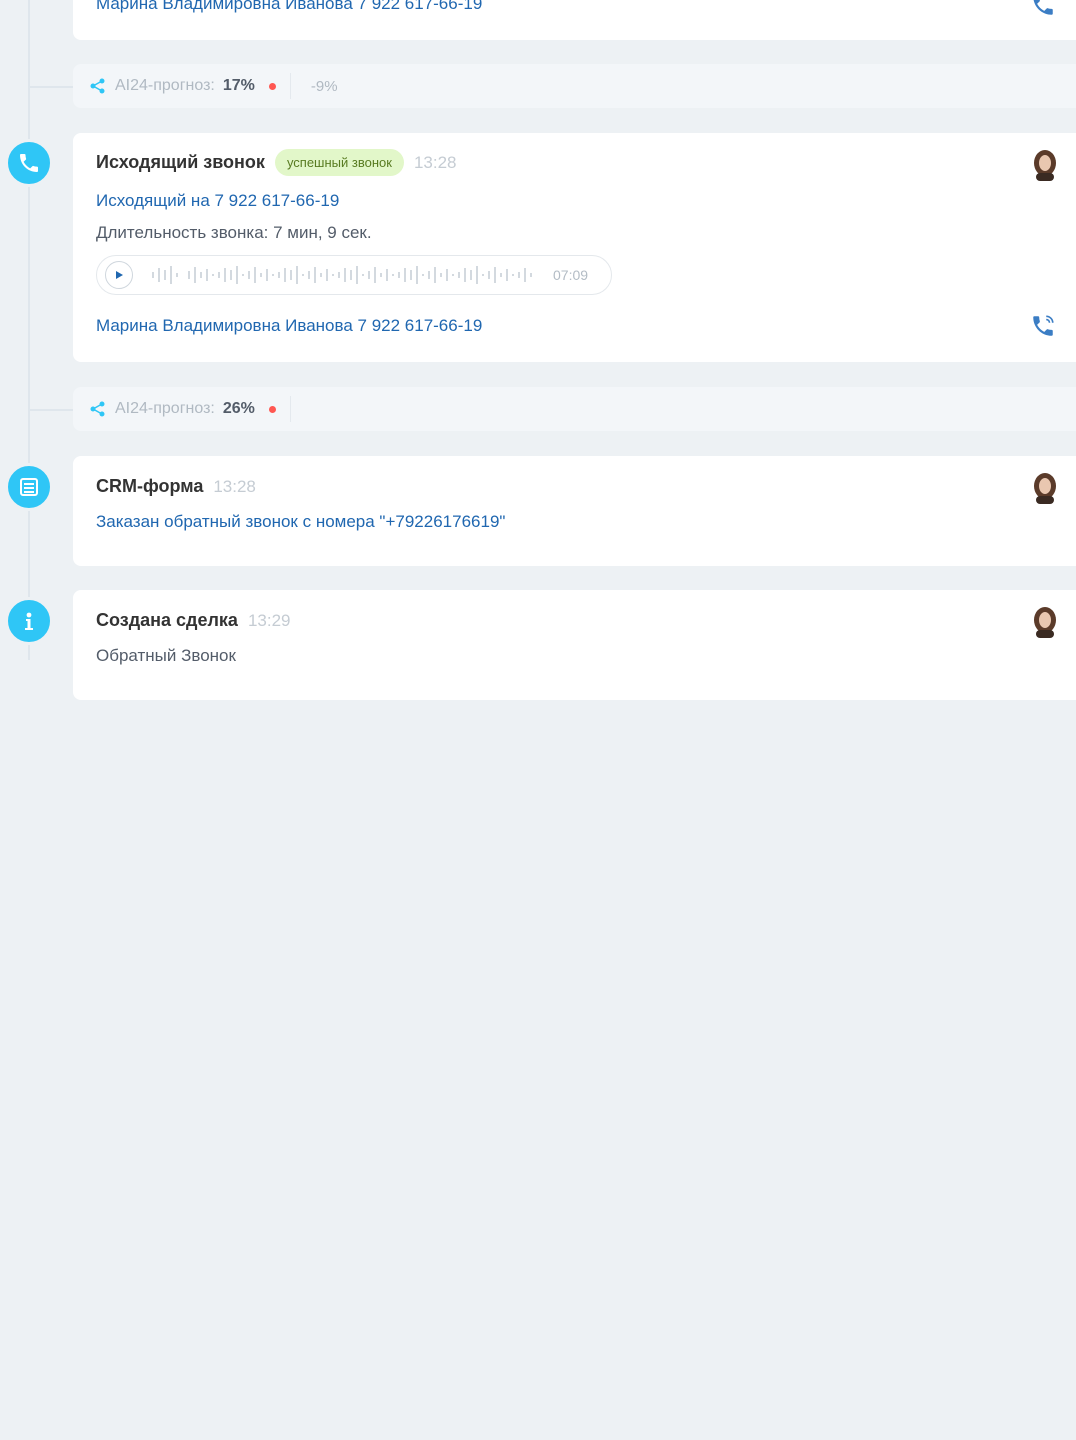 This screenshot has height=1440, width=1076. I want to click on info-icon, so click(29, 621).